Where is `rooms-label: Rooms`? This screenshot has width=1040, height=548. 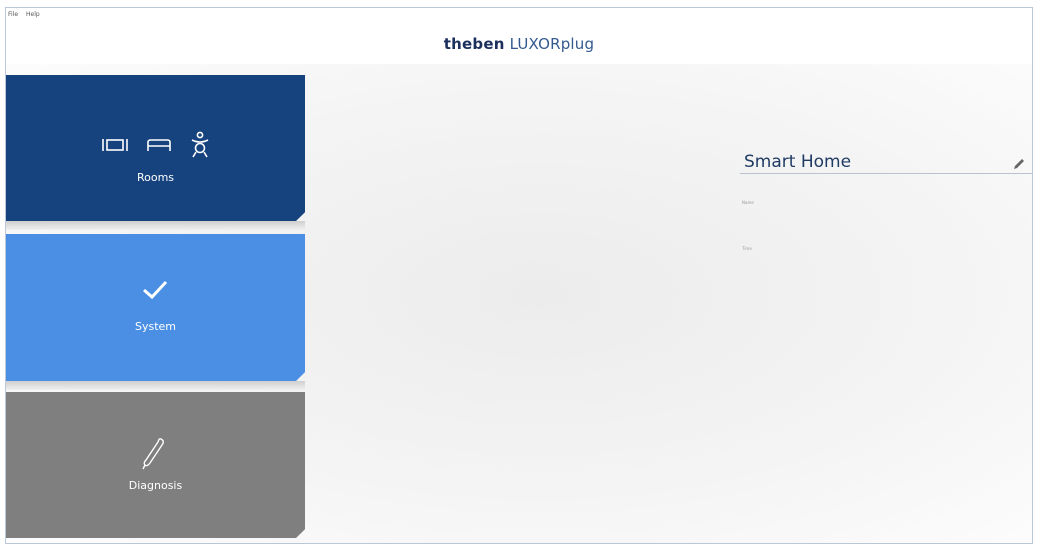
rooms-label: Rooms is located at coordinates (155, 177).